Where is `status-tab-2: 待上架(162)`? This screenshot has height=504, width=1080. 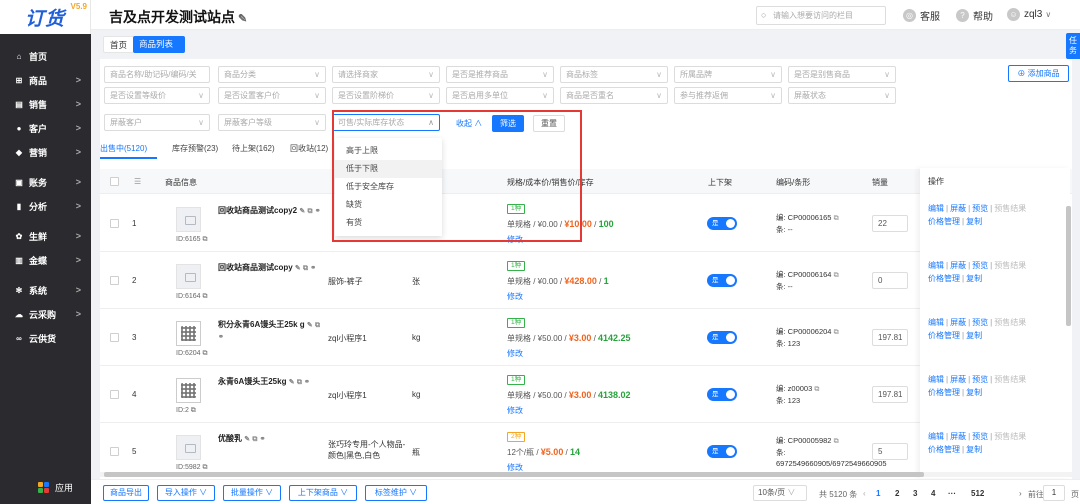
status-tab-2: 待上架(162) is located at coordinates (253, 148).